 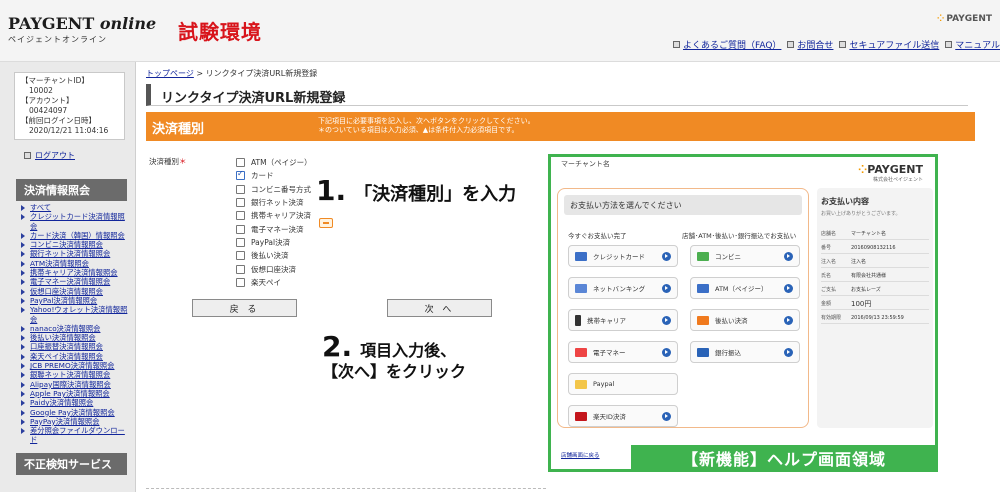 I want to click on paygent-online-logo: PAYGENT online ペイジェントオンライン, so click(x=82, y=29).